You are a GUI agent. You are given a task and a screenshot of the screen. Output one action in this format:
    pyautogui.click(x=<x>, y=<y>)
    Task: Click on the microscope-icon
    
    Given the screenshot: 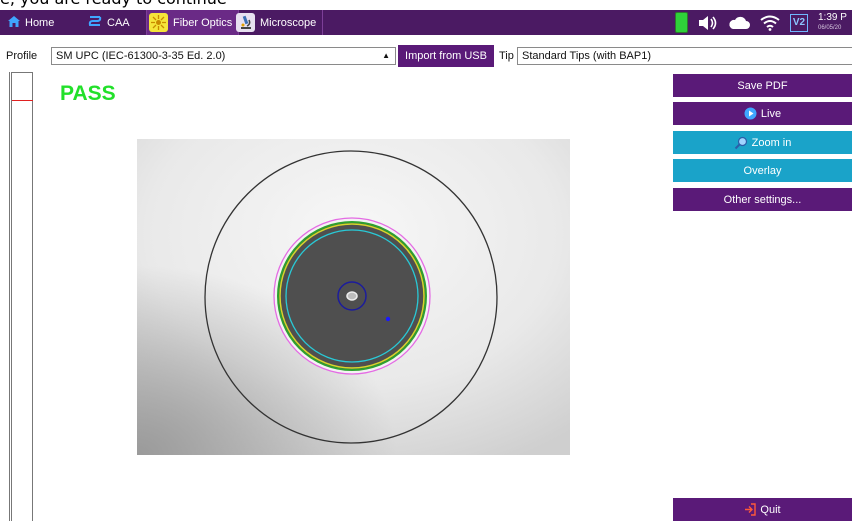 What is the action you would take?
    pyautogui.click(x=245, y=22)
    